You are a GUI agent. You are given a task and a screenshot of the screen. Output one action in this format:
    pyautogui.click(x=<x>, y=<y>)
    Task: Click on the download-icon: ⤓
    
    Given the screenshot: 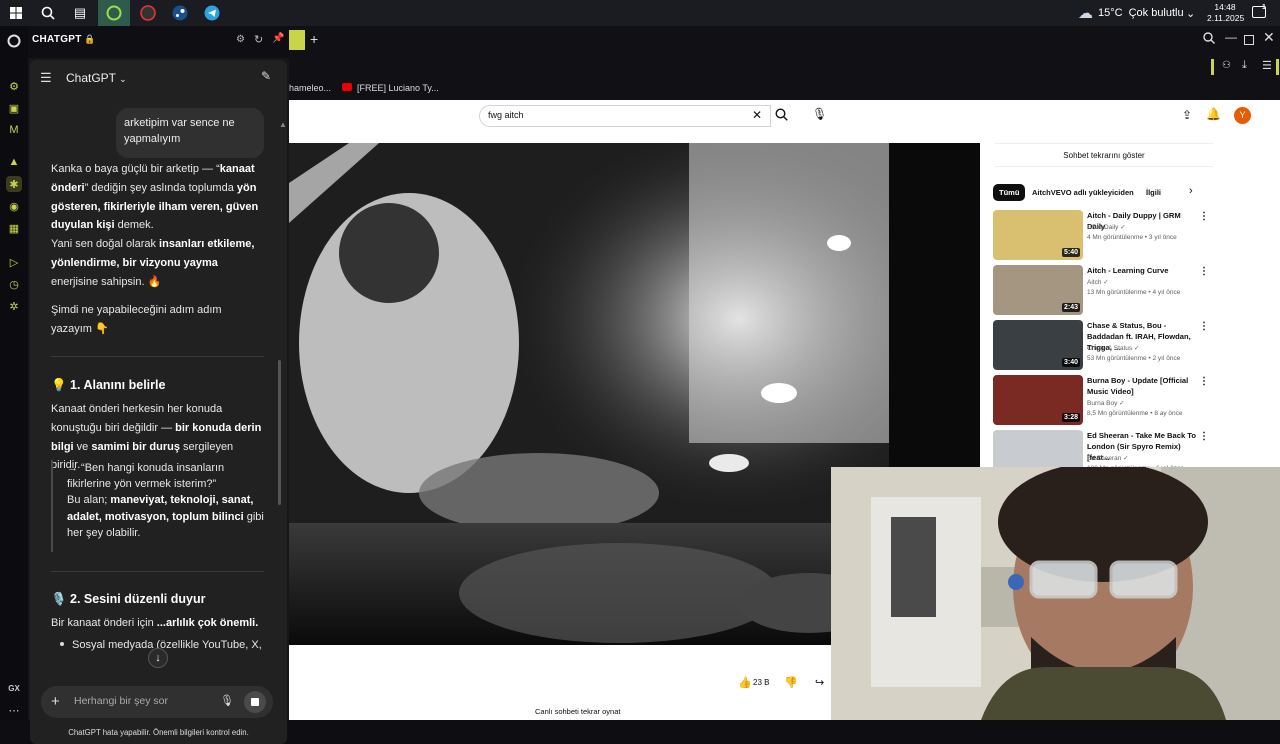 What is the action you would take?
    pyautogui.click(x=1244, y=65)
    